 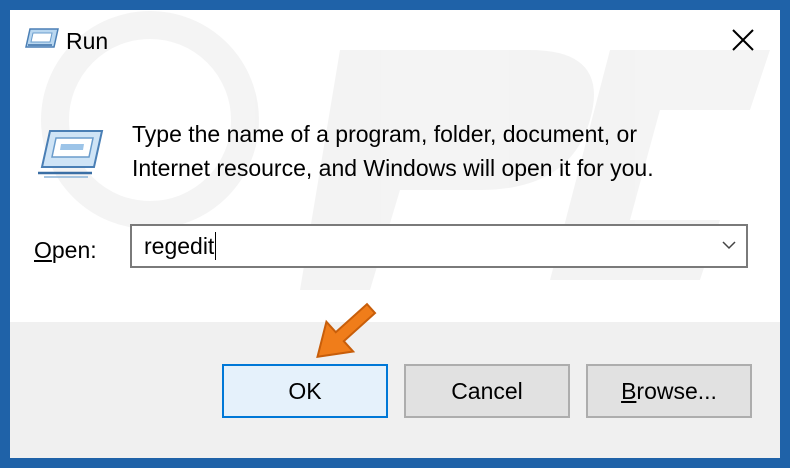 I want to click on open-label: Open:, so click(x=65, y=250).